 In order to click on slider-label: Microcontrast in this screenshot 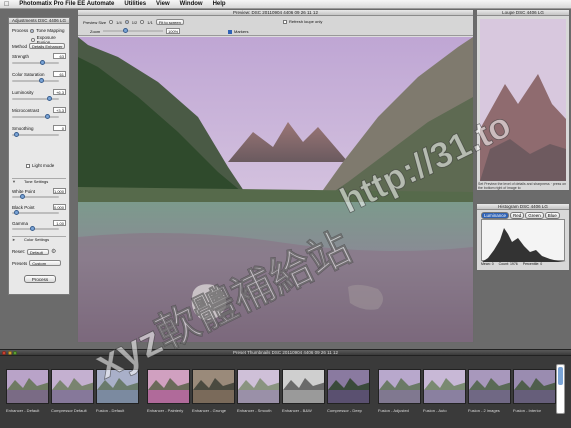, I will do `click(26, 110)`.